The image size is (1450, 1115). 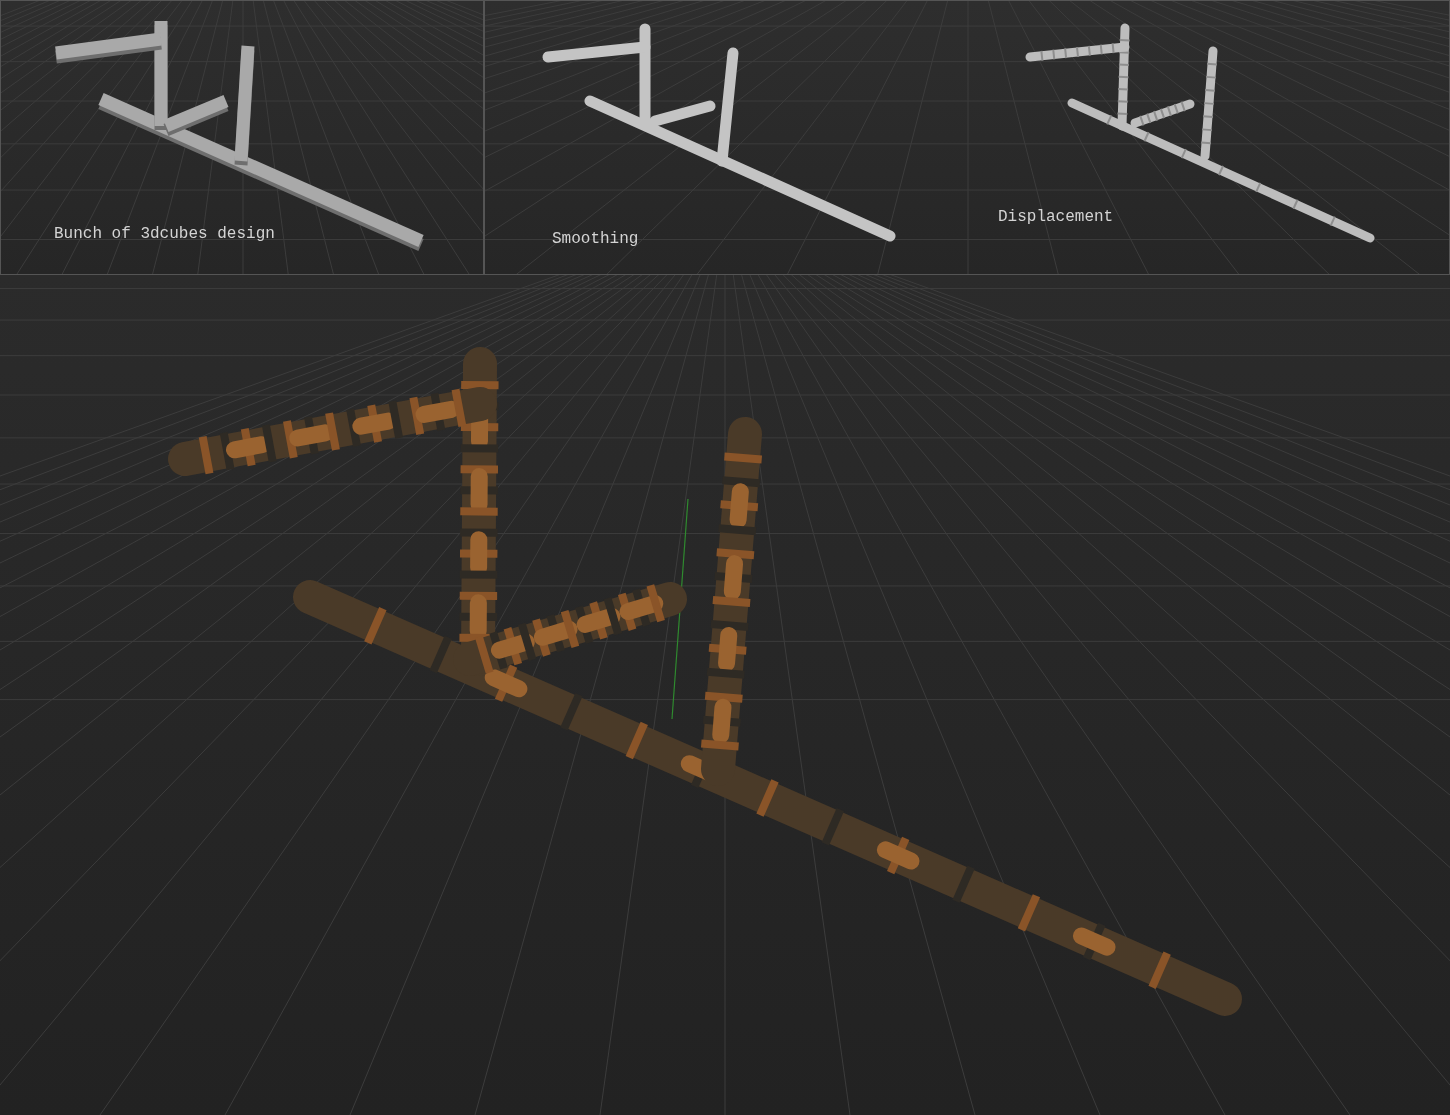 I want to click on caption-text: Smoothing, so click(x=595, y=239).